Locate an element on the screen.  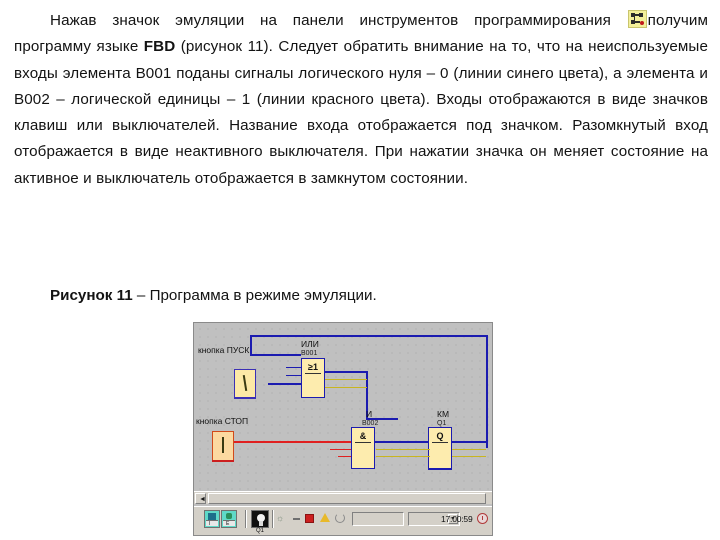
emulation-statusbar: I E Q1 ☼ ▼ 17:00:59 is located at coordinates (343, 520).